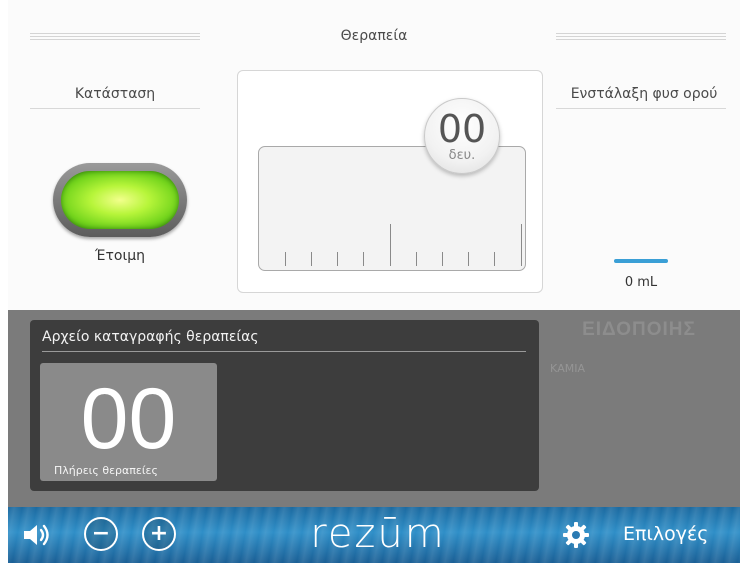 Image resolution: width=740 pixels, height=563 pixels. Describe the element at coordinates (128, 419) in the screenshot. I see `completed-treatments-count: 00` at that location.